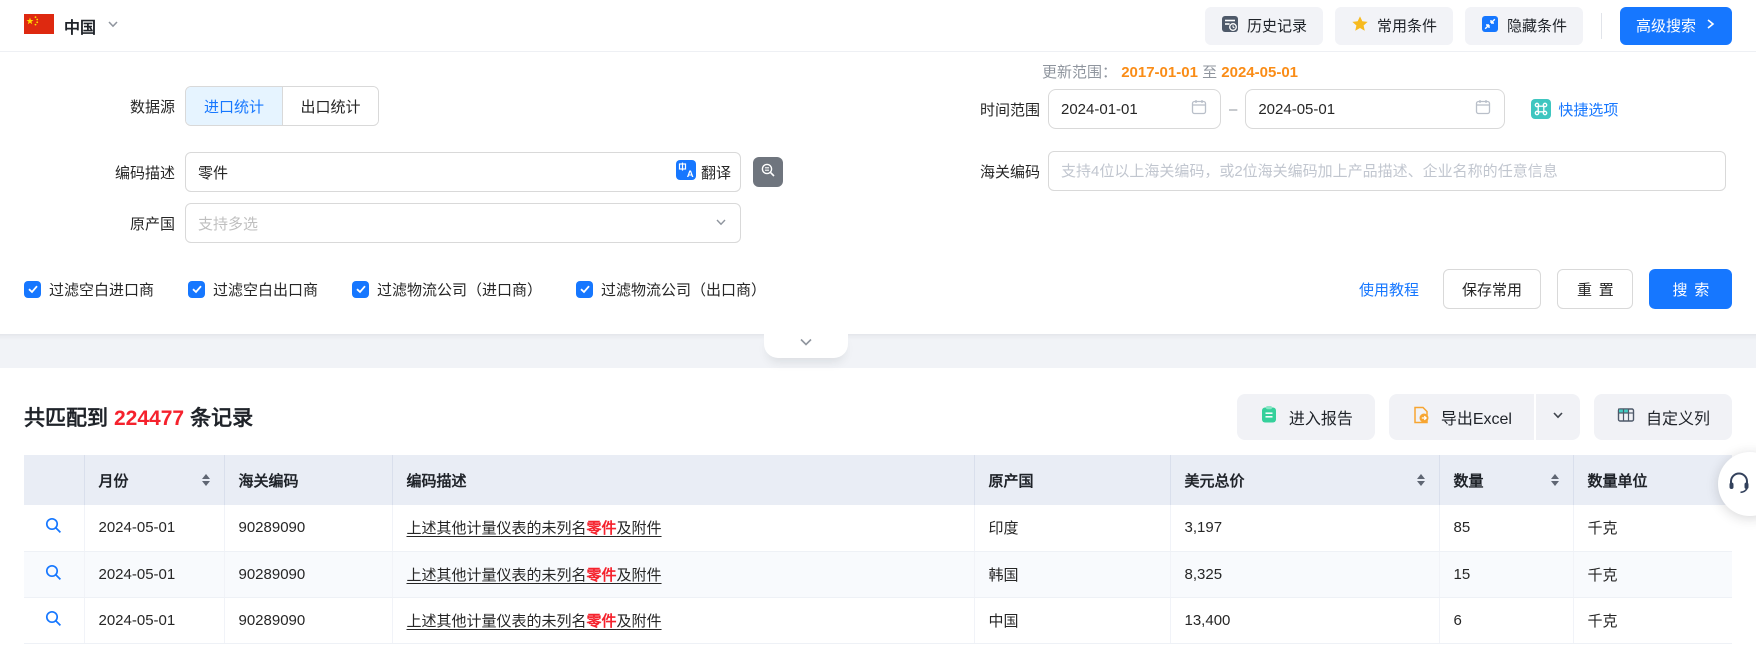 The height and width of the screenshot is (658, 1756). What do you see at coordinates (447, 289) in the screenshot?
I see `checkbox-filter-logistics-importer: 过滤物流公司（进口商）` at bounding box center [447, 289].